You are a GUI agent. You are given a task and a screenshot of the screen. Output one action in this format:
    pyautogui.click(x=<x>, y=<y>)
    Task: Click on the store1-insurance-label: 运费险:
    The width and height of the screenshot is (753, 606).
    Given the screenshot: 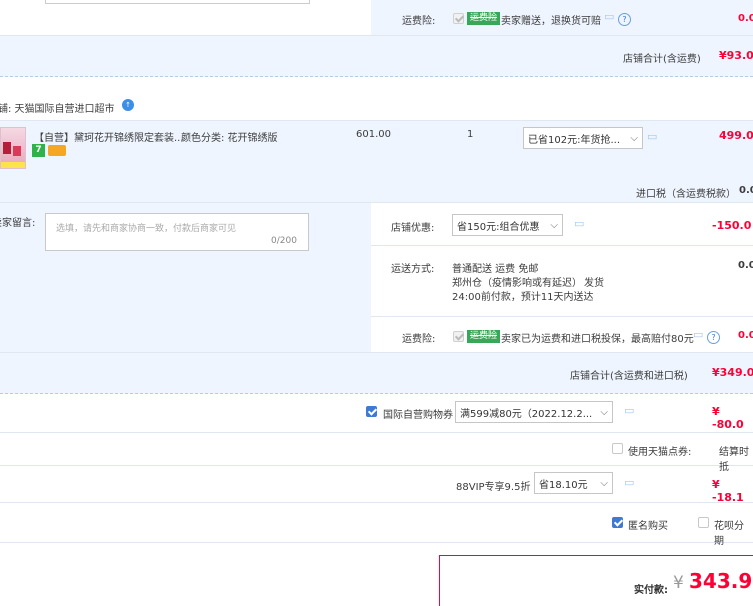 What is the action you would take?
    pyautogui.click(x=419, y=21)
    